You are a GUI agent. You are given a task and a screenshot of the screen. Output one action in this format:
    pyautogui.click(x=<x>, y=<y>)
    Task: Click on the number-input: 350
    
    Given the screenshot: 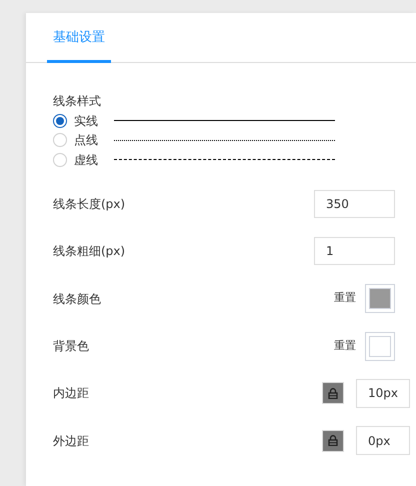 What is the action you would take?
    pyautogui.click(x=354, y=204)
    